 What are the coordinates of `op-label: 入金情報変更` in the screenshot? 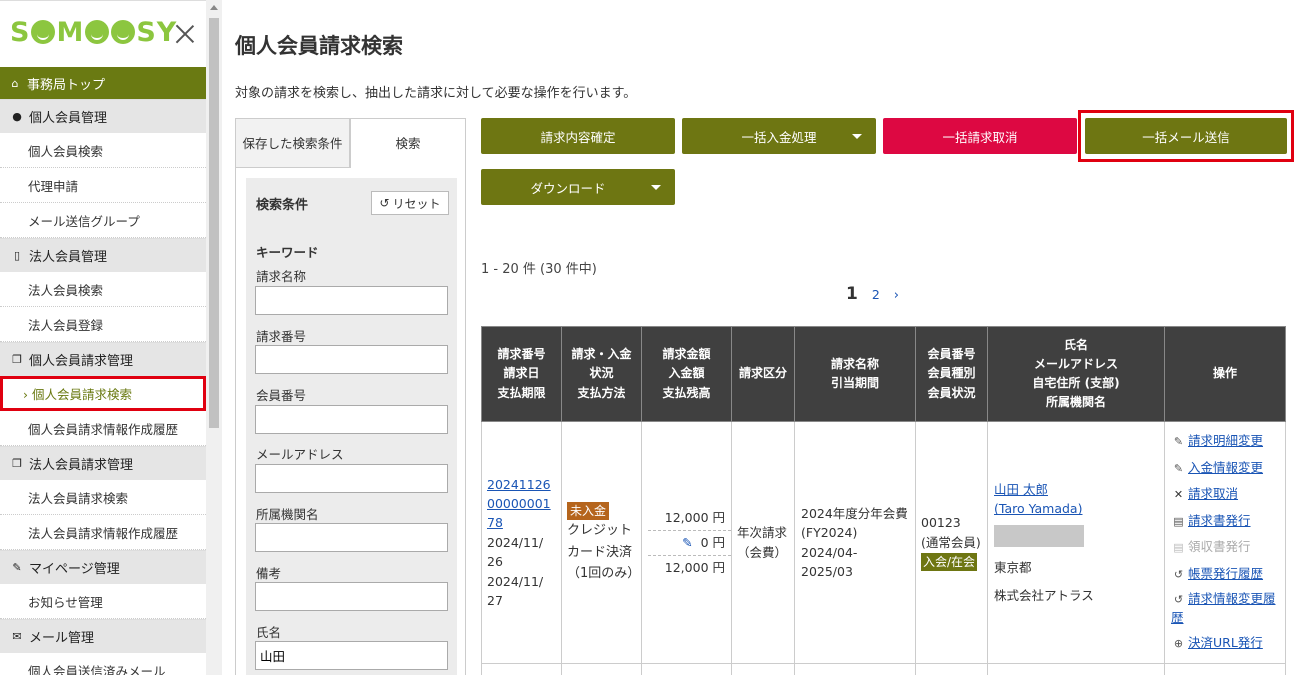 It's located at (1225, 467).